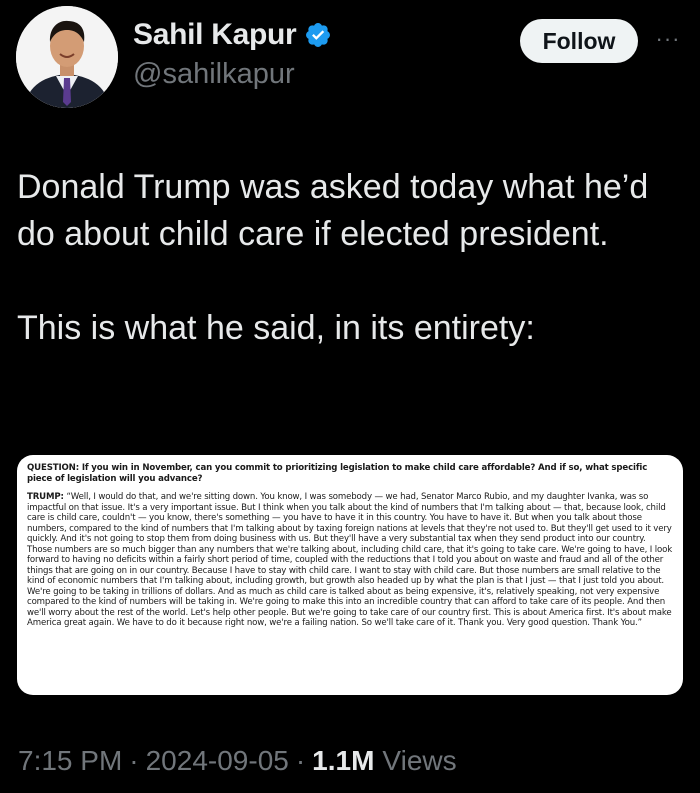 The image size is (700, 793). What do you see at coordinates (45, 497) in the screenshot?
I see `media-answer-speaker: TRUMP:` at bounding box center [45, 497].